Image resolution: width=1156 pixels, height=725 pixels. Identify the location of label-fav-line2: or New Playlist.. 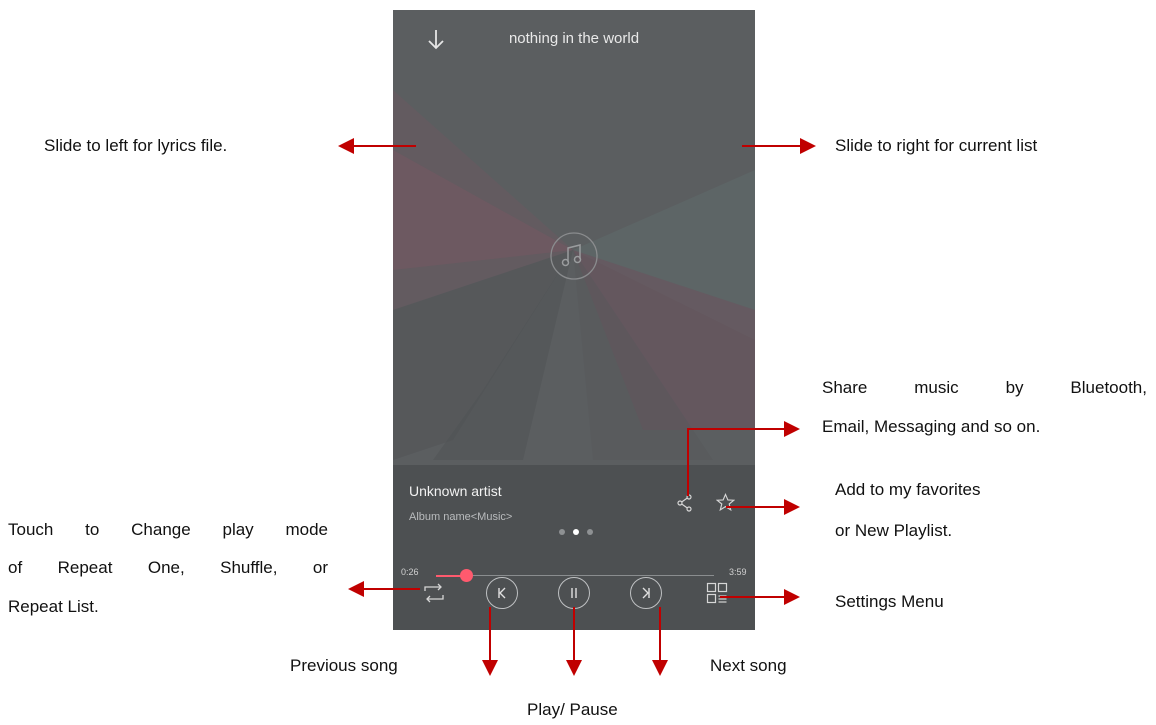
(894, 530).